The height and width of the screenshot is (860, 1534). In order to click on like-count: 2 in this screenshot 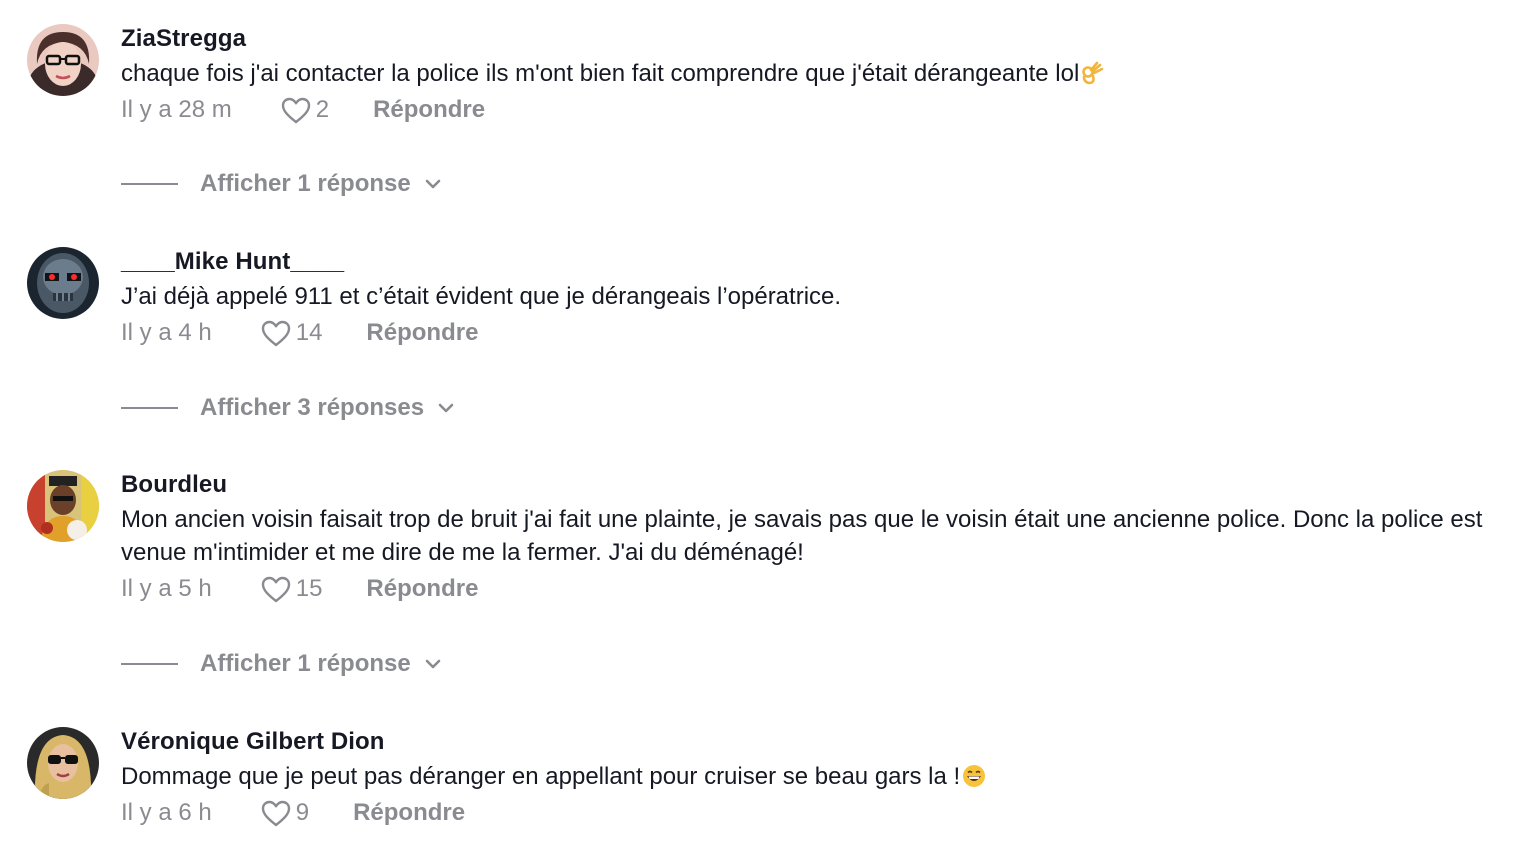, I will do `click(322, 109)`.